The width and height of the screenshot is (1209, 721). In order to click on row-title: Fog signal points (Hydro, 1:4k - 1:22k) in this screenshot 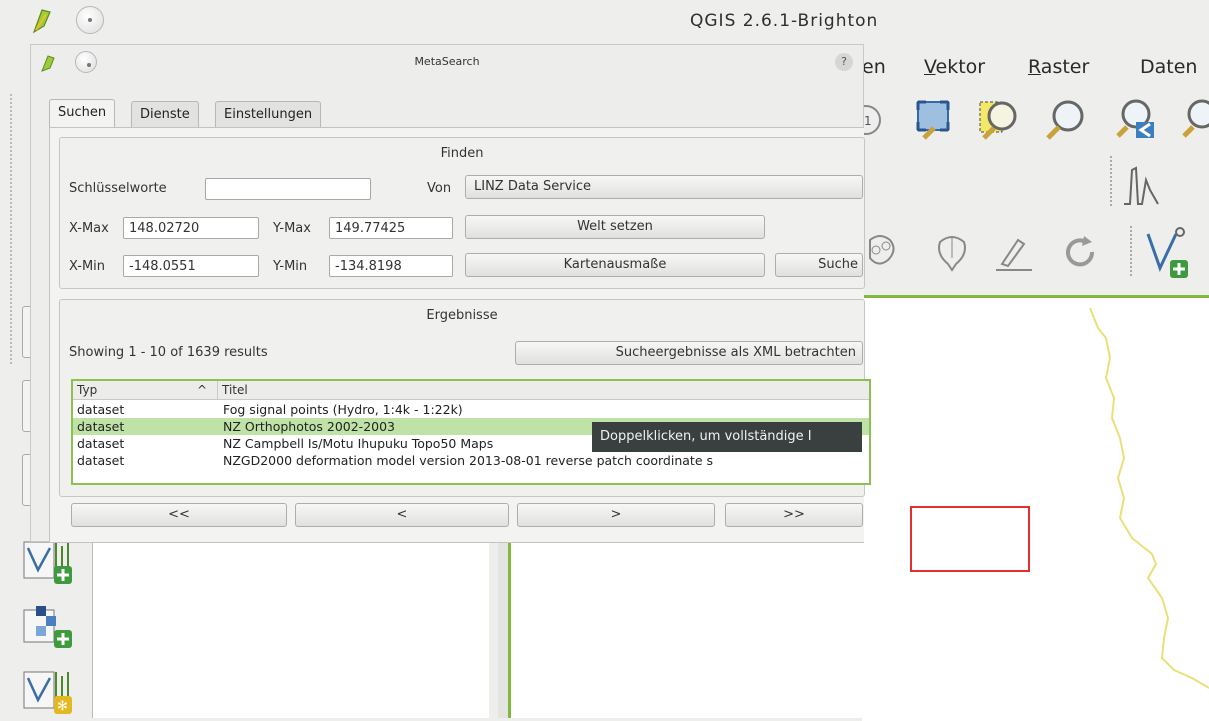, I will do `click(343, 409)`.